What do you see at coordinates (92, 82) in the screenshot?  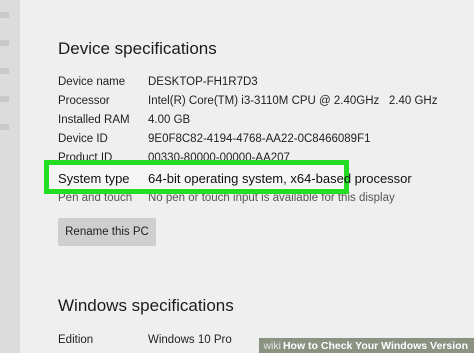 I see `device-name-label: Device name` at bounding box center [92, 82].